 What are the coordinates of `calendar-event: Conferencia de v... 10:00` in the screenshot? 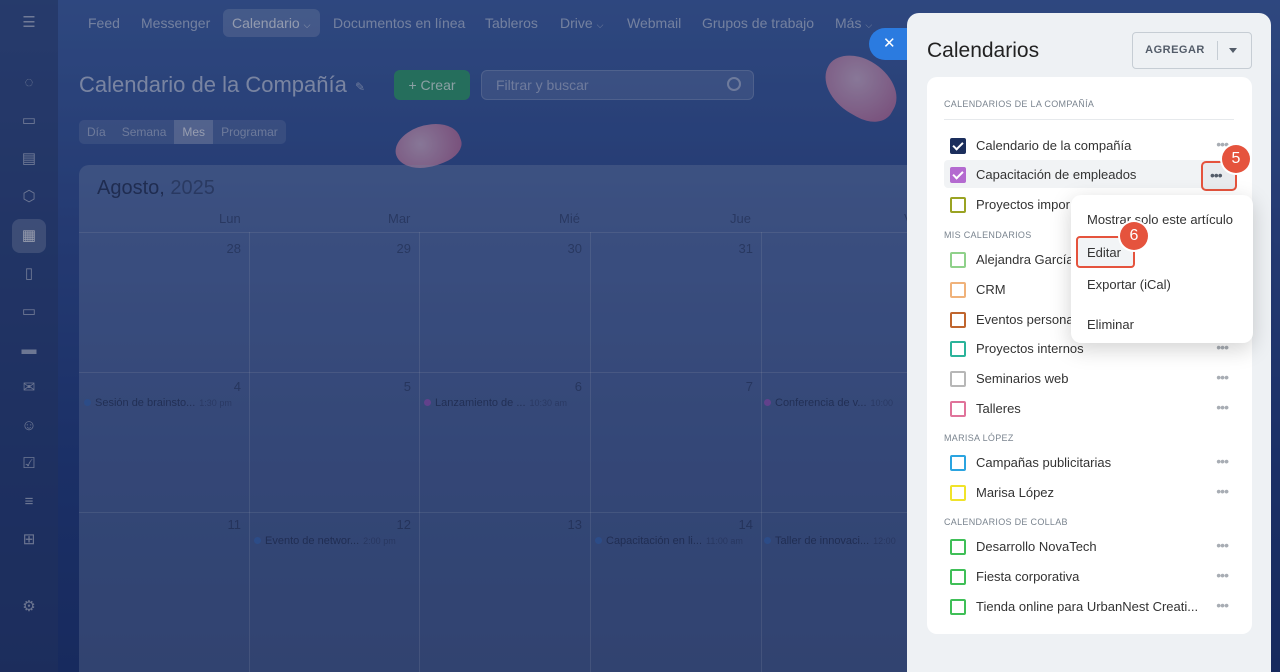 It's located at (828, 403).